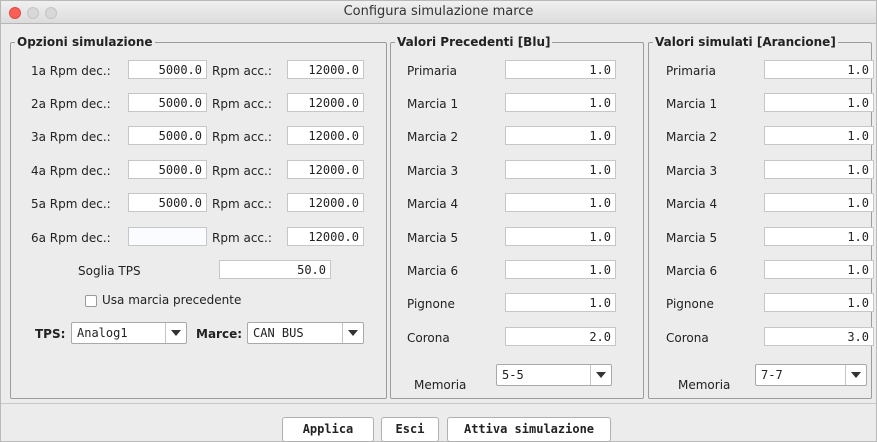 This screenshot has width=877, height=442. I want to click on sim-corona-label: Corona, so click(687, 338).